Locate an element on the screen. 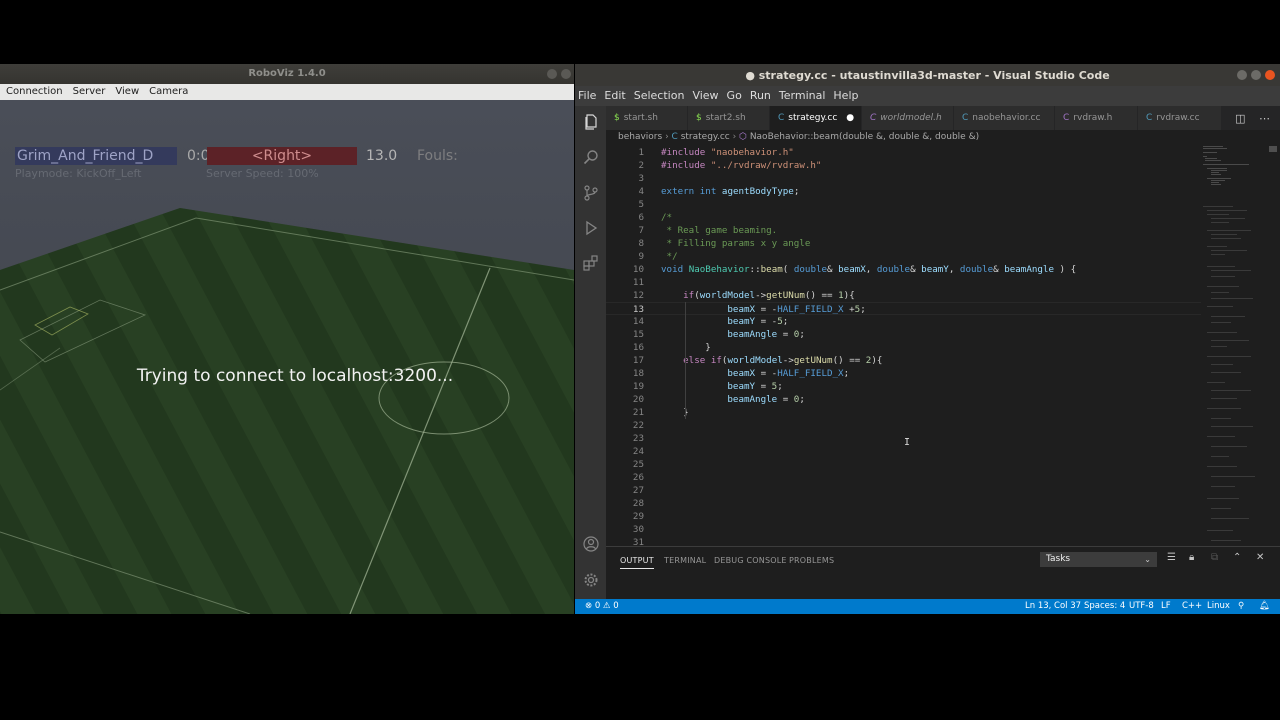  code-line: 26 is located at coordinates (903, 477).